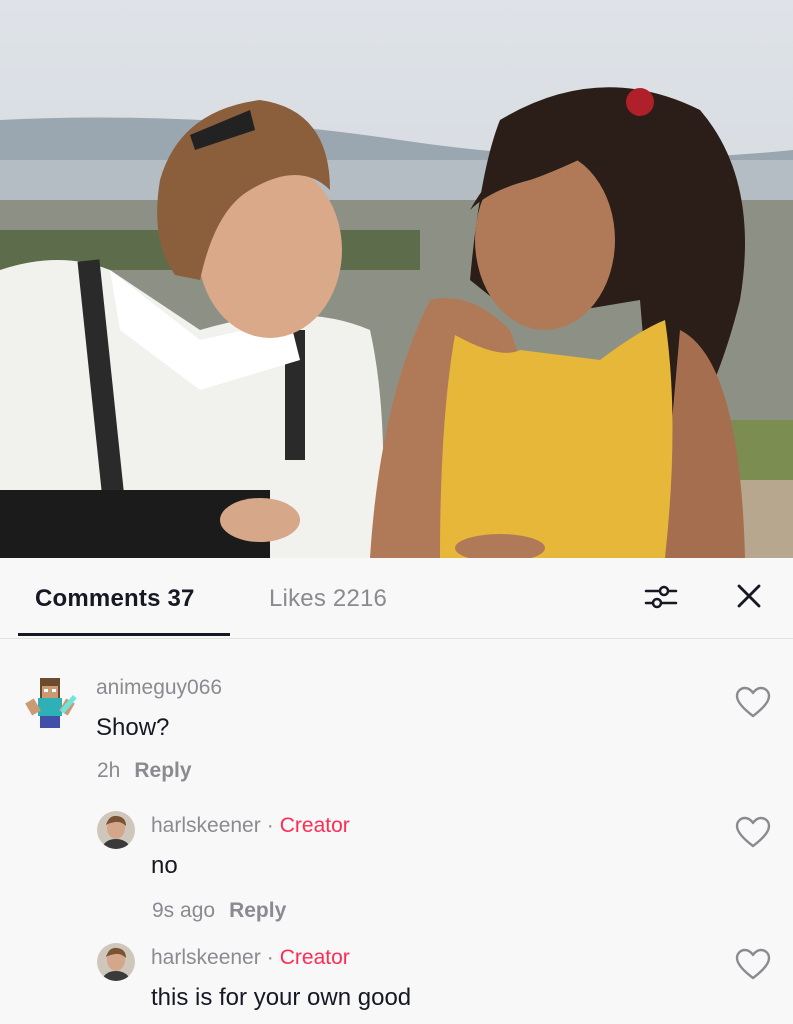 This screenshot has height=1024, width=793. What do you see at coordinates (396, 873) in the screenshot?
I see `reply-item: harlskeener · Creator no 9s ago Reply` at bounding box center [396, 873].